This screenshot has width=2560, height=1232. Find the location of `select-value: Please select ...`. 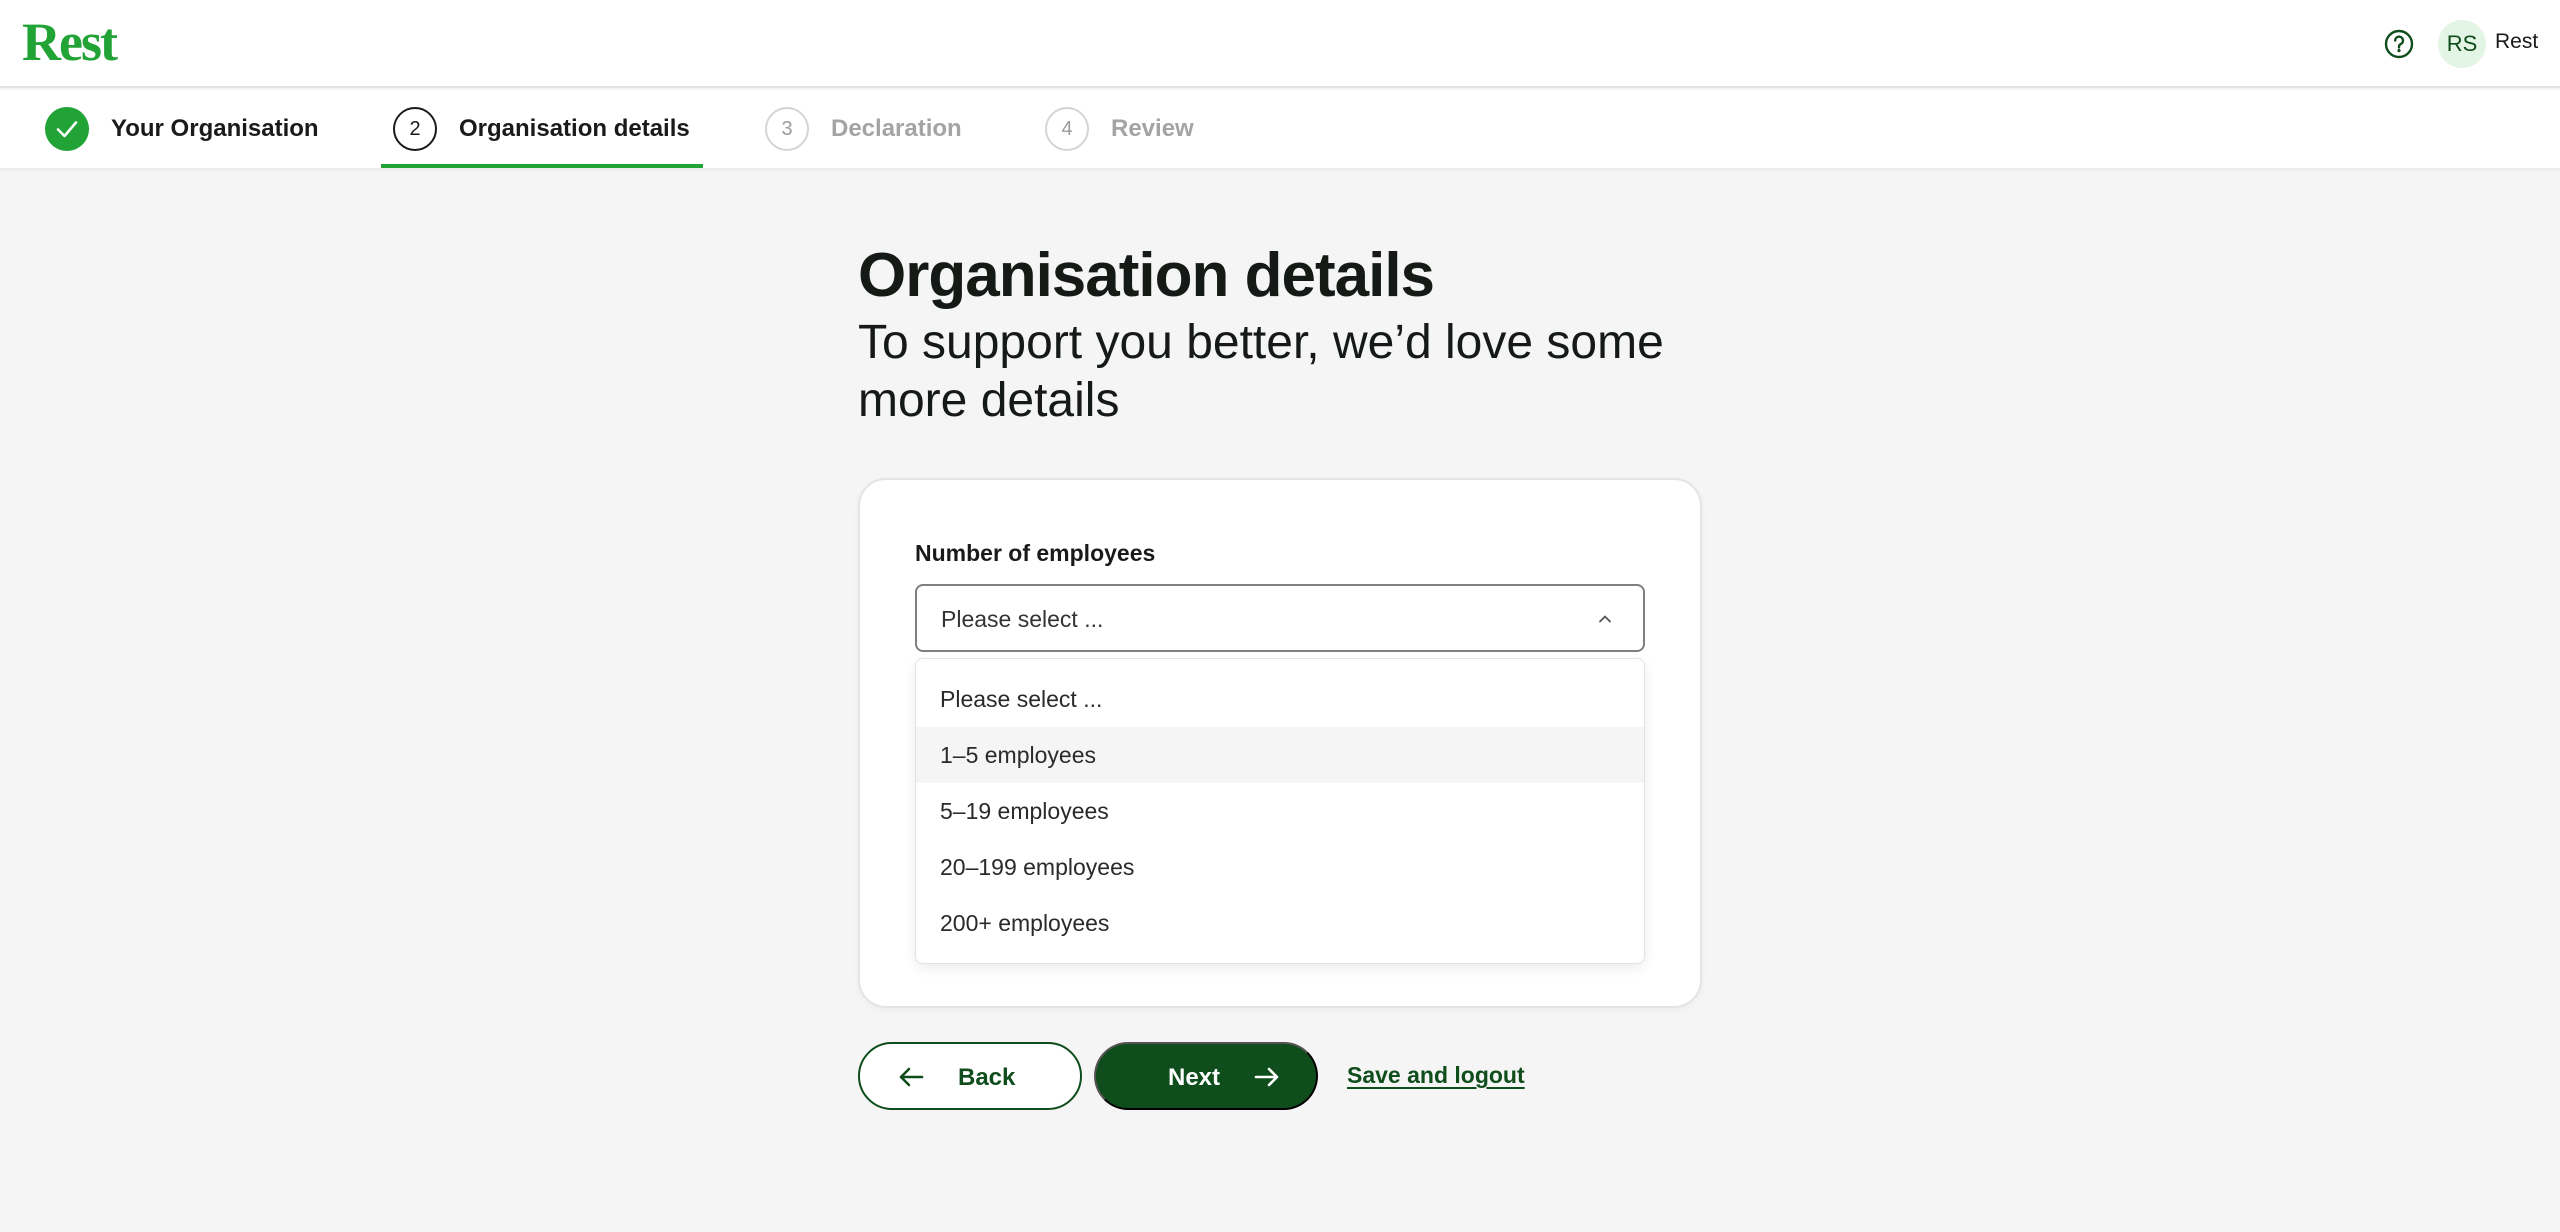

select-value: Please select ... is located at coordinates (1022, 619).